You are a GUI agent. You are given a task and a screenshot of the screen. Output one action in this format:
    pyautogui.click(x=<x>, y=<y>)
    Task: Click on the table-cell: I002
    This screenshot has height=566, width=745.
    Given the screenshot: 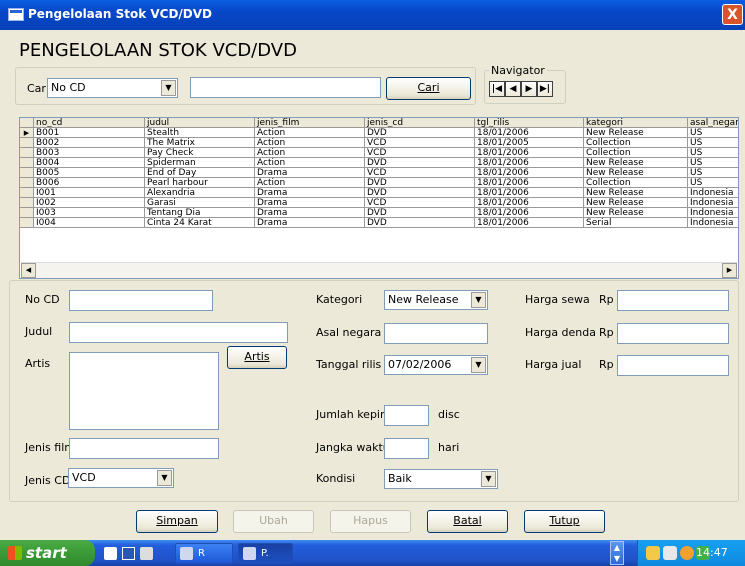 What is the action you would take?
    pyautogui.click(x=89, y=203)
    